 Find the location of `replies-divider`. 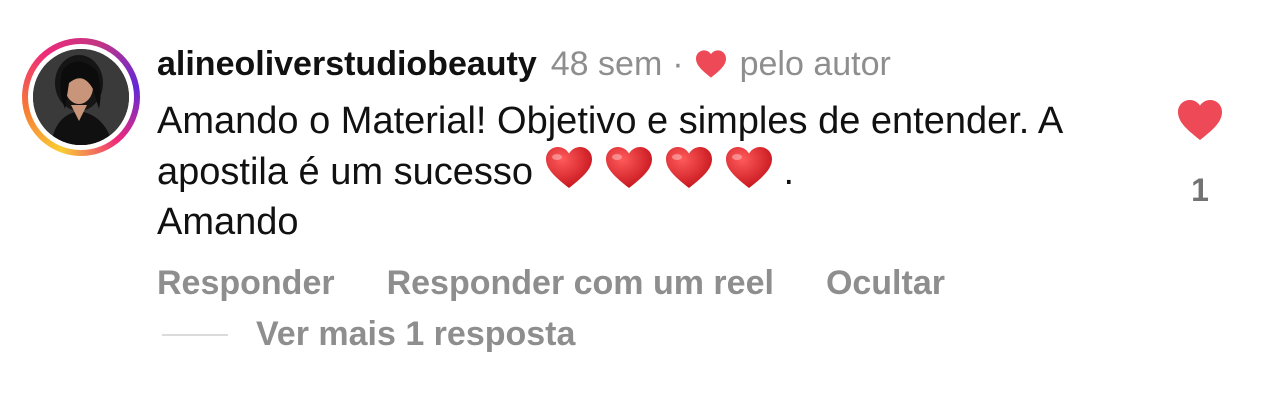

replies-divider is located at coordinates (195, 334).